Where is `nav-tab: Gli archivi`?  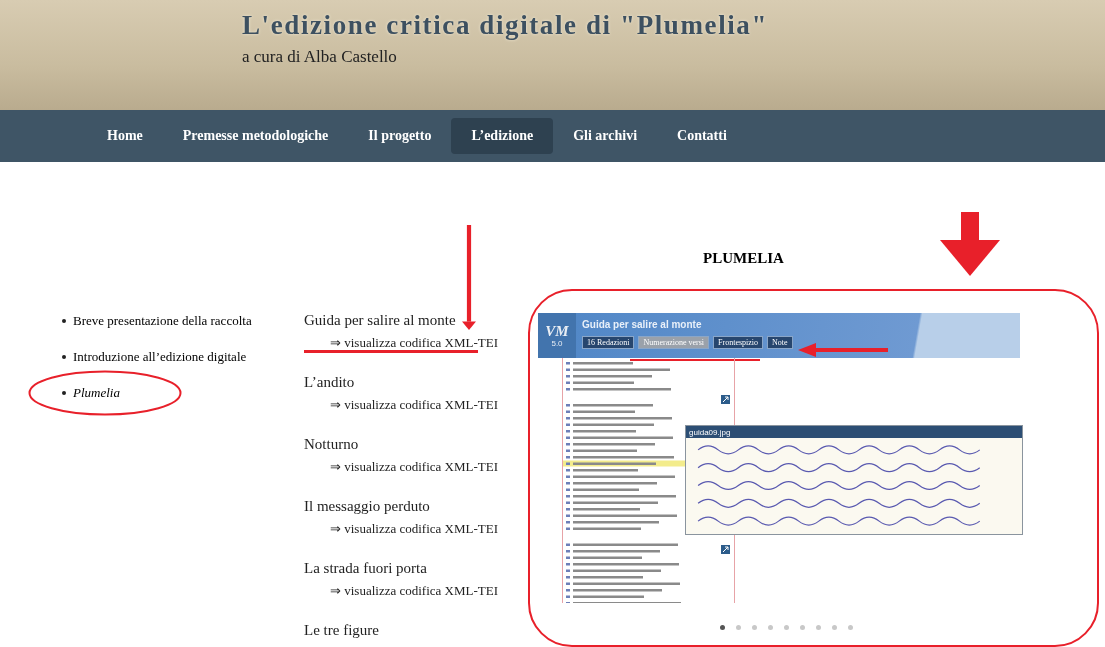 nav-tab: Gli archivi is located at coordinates (605, 136).